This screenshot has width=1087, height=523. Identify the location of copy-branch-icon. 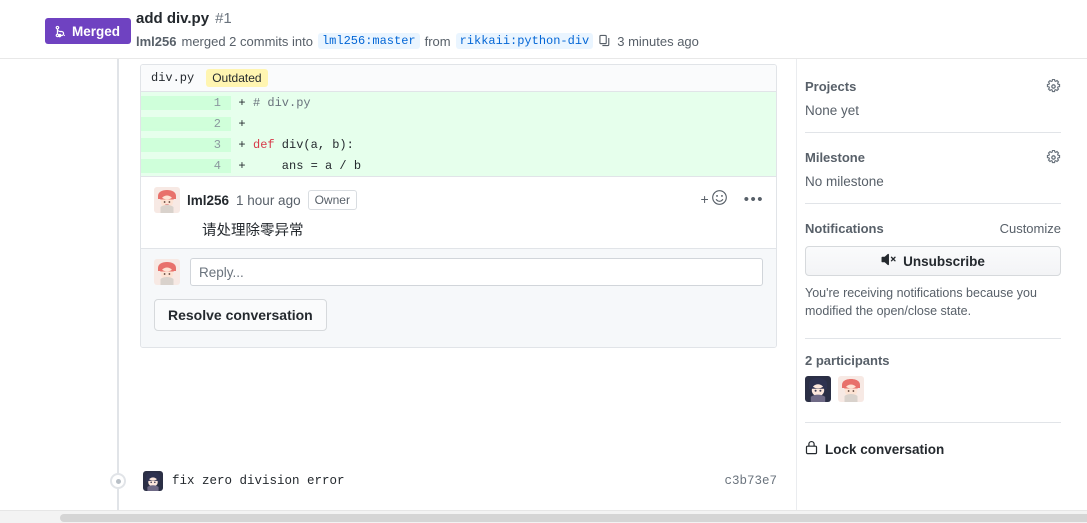
(605, 41).